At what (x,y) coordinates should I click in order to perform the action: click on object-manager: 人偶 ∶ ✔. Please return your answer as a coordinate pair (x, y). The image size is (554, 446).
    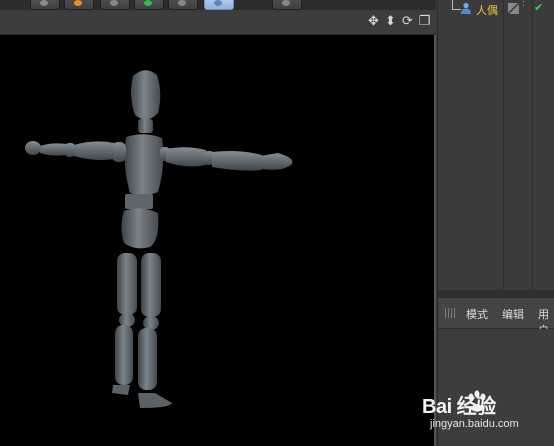
    Looking at the image, I should click on (496, 145).